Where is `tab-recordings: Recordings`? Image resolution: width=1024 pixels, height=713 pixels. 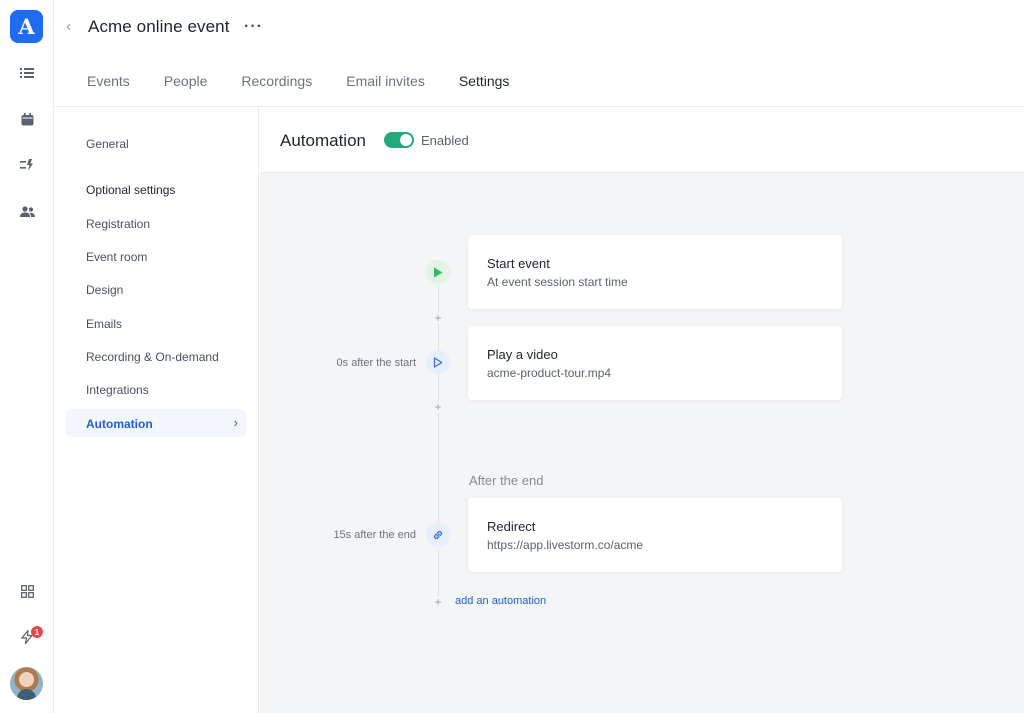
tab-recordings: Recordings is located at coordinates (276, 81).